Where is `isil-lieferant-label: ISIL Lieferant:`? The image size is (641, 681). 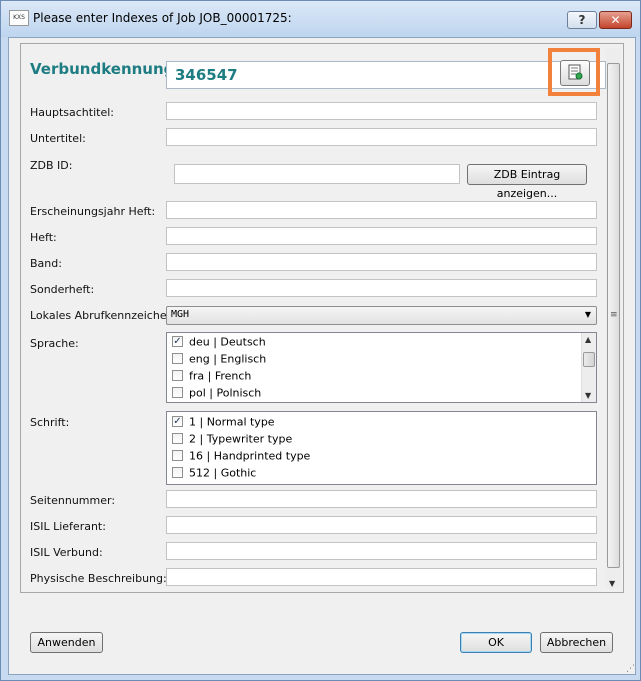 isil-lieferant-label: ISIL Lieferant: is located at coordinates (68, 526).